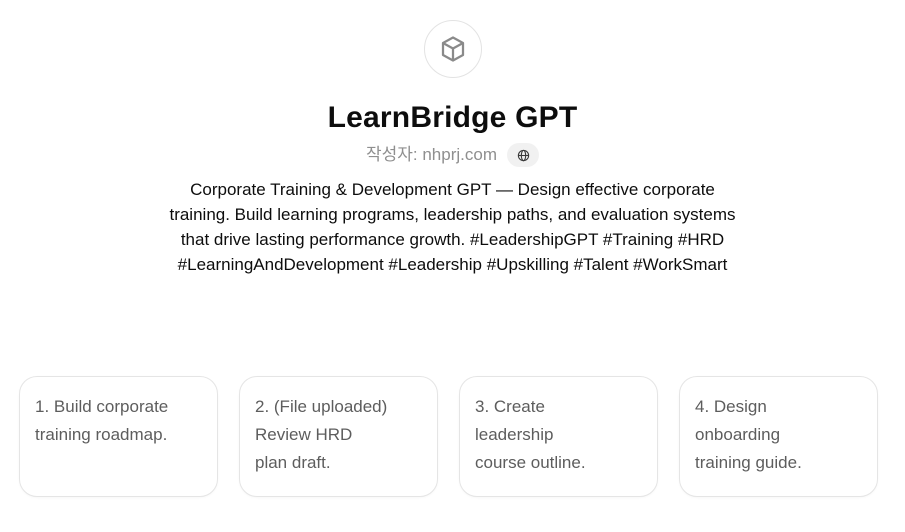  I want to click on starter-text: course outline., so click(530, 462).